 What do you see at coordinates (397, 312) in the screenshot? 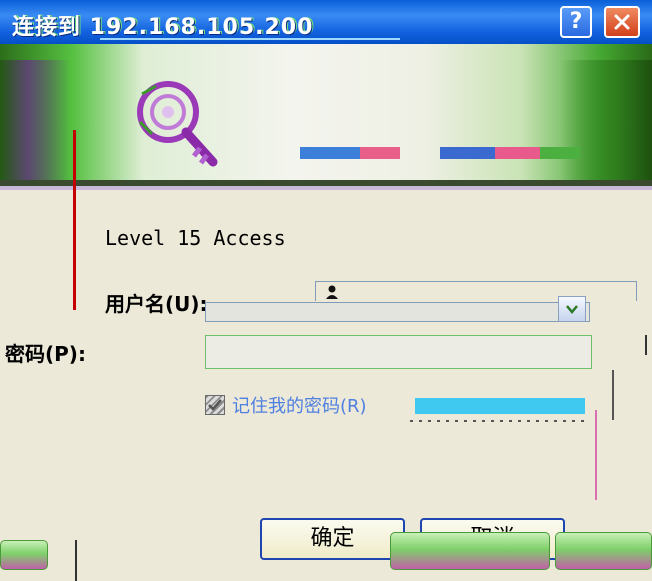
I see `username-combobox` at bounding box center [397, 312].